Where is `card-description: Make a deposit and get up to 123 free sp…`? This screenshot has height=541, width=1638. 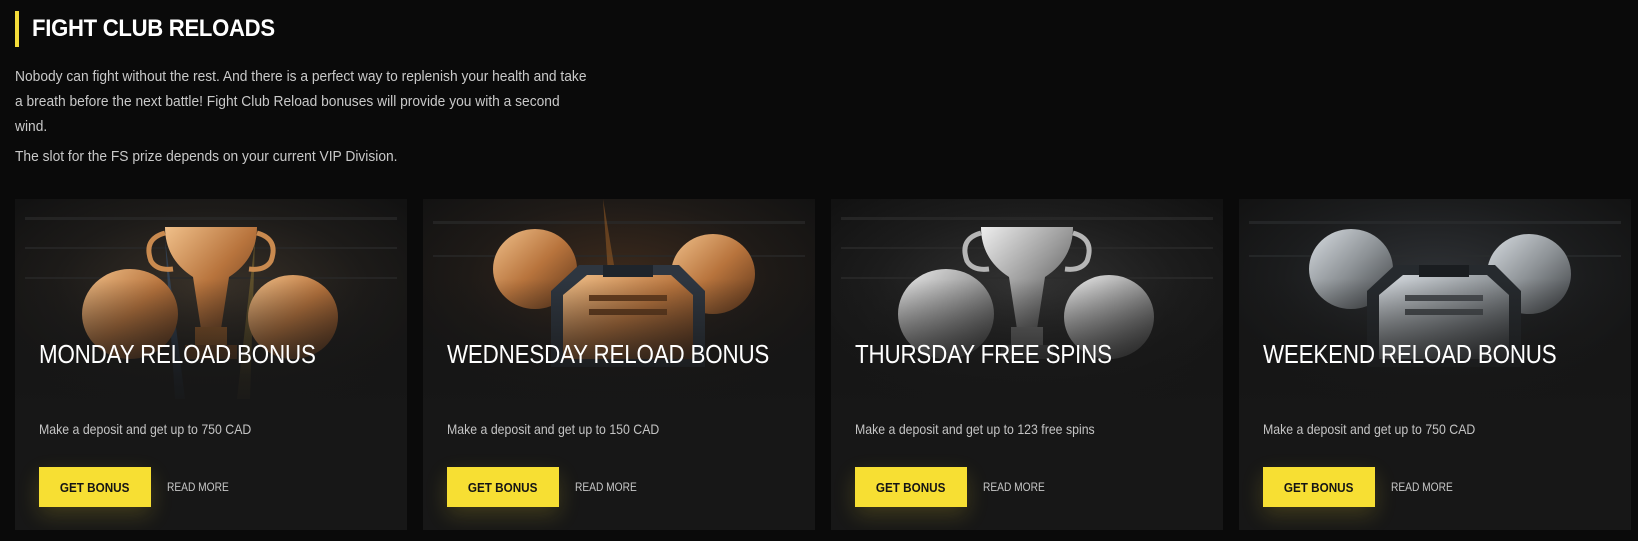
card-description: Make a deposit and get up to 123 free sp… is located at coordinates (975, 429).